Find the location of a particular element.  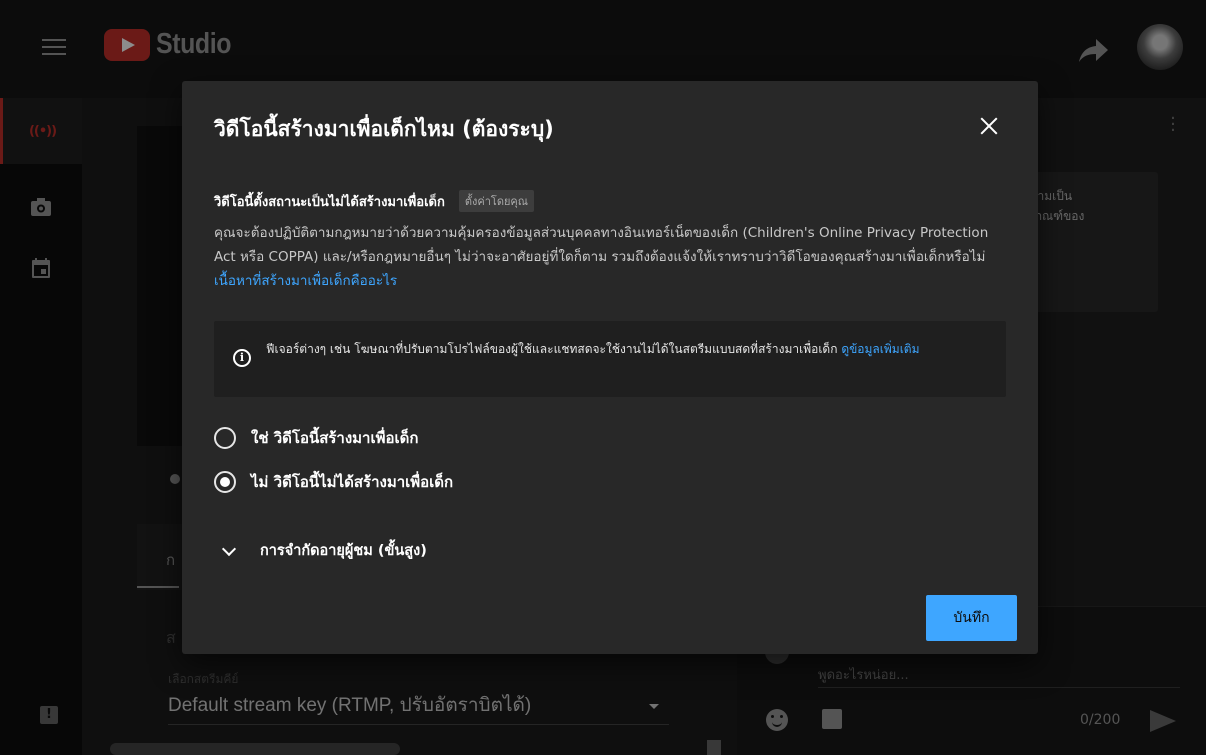

chevron-down-icon is located at coordinates (229, 548).